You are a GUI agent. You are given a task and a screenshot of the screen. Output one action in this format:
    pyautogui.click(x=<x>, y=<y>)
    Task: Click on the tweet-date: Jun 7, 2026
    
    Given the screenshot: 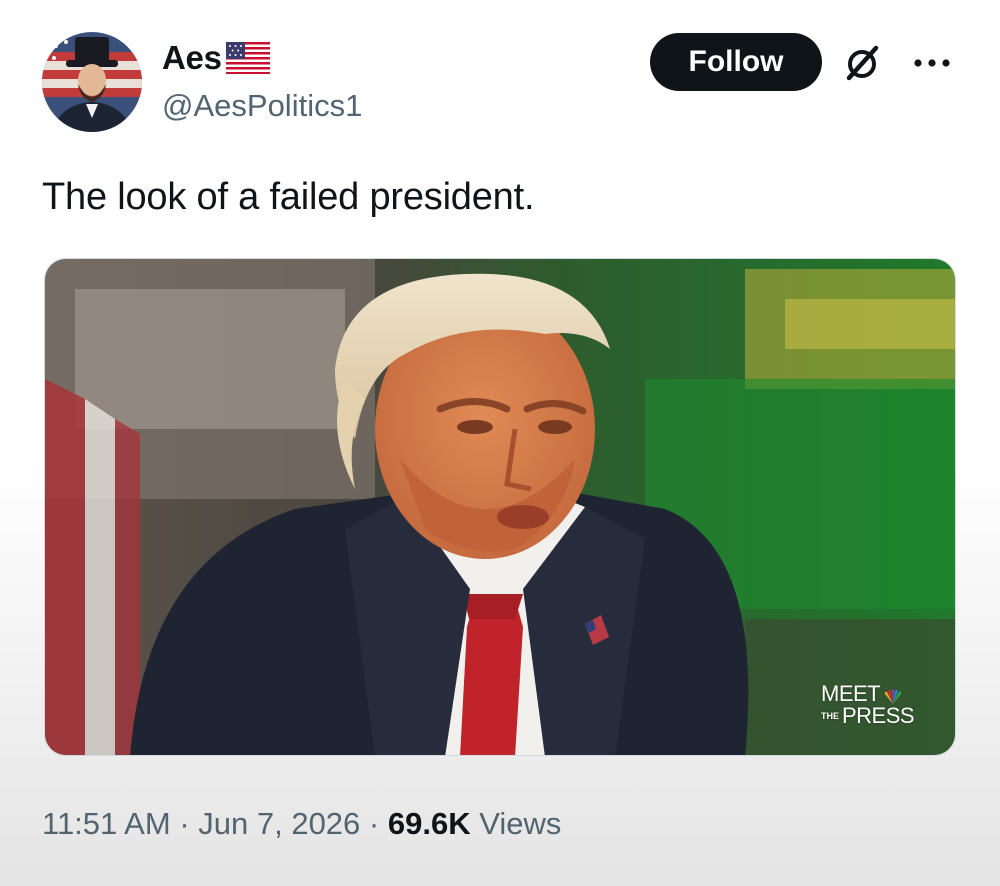 What is the action you would take?
    pyautogui.click(x=279, y=823)
    